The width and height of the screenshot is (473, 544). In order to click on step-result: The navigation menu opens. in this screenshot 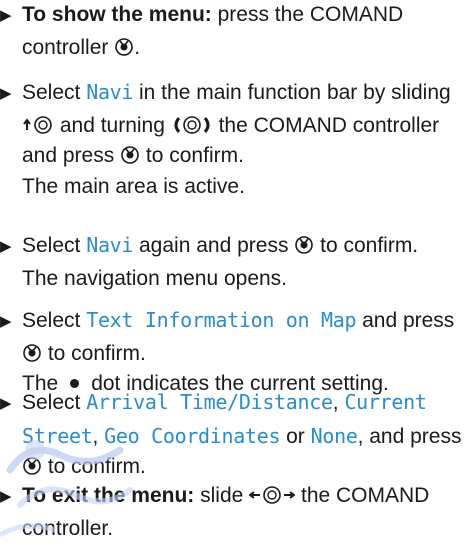, I will do `click(155, 278)`.